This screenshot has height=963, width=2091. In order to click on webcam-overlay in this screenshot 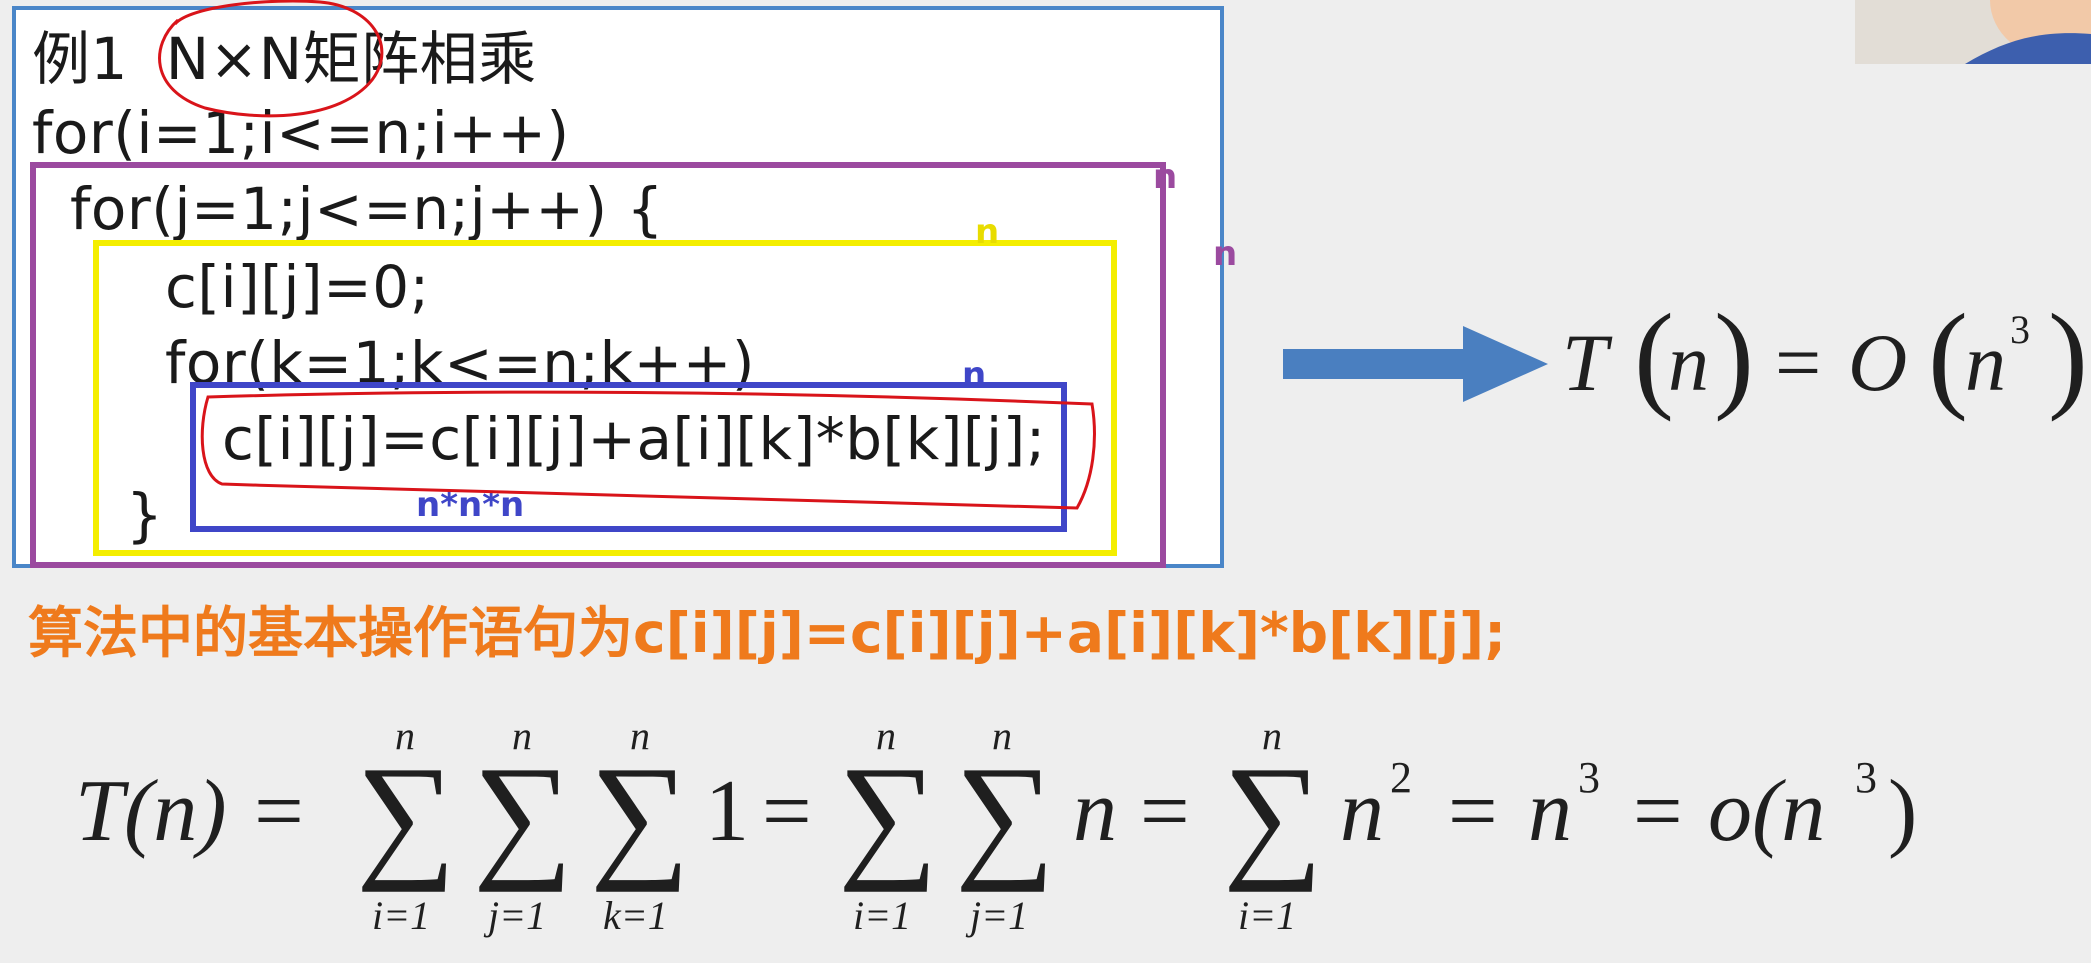, I will do `click(1973, 32)`.